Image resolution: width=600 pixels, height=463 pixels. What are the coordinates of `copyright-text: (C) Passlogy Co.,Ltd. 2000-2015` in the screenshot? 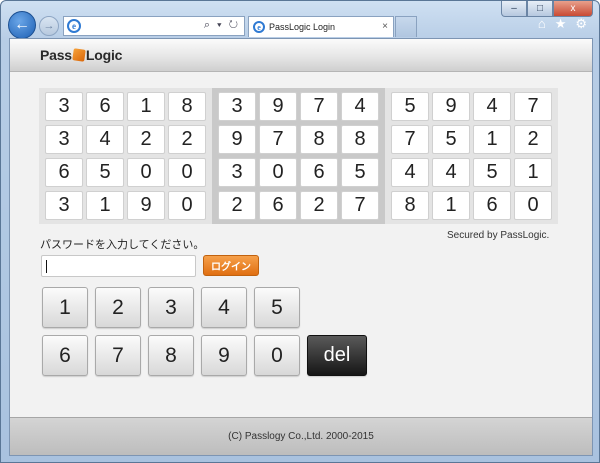 It's located at (301, 436).